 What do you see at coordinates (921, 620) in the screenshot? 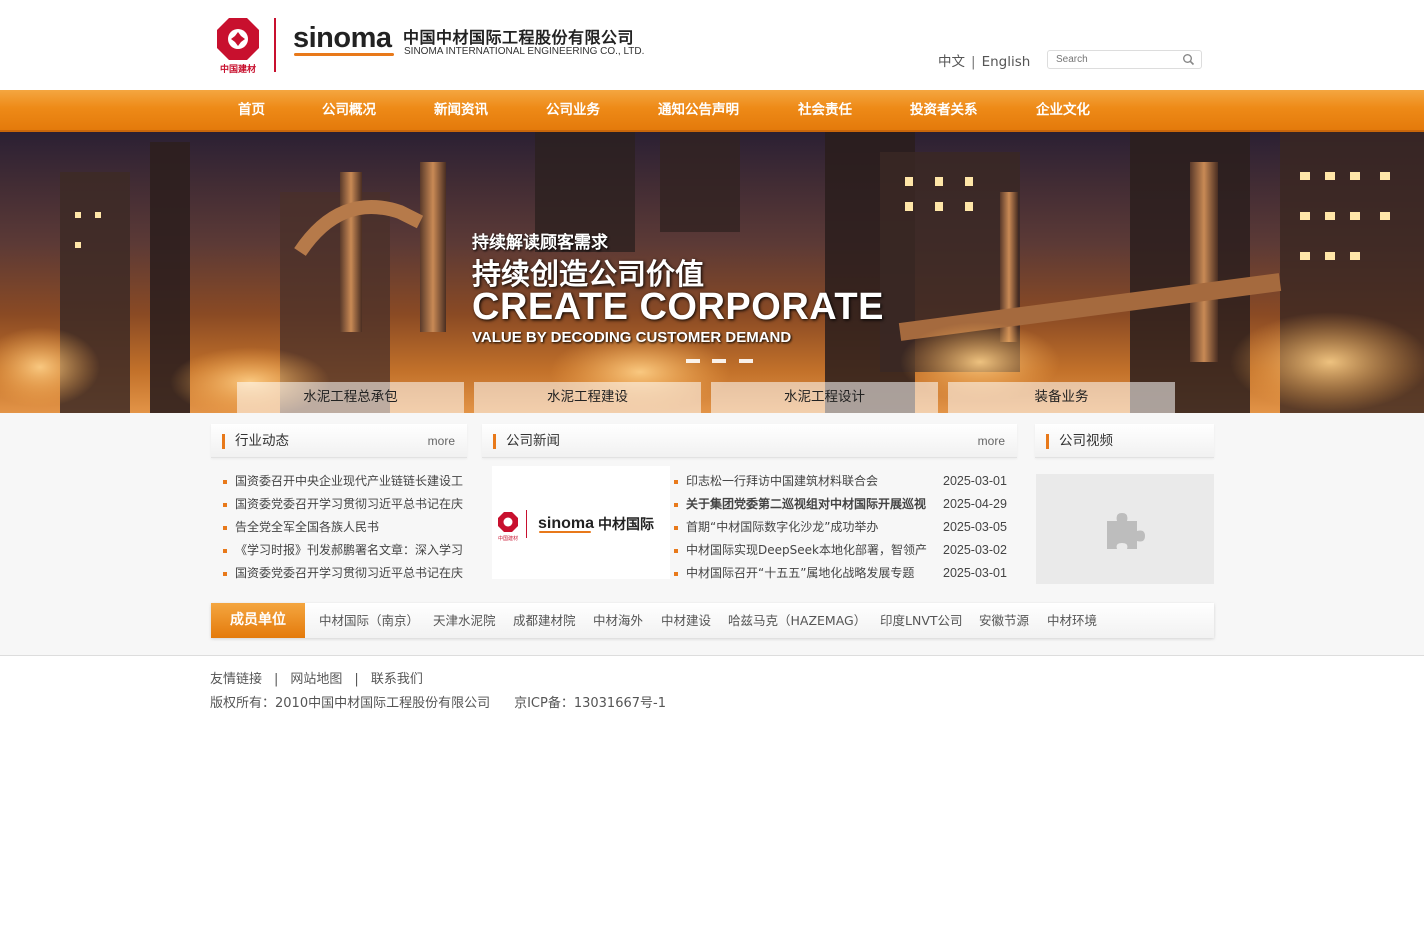
I see `member-link: 印度LNVT公司` at bounding box center [921, 620].